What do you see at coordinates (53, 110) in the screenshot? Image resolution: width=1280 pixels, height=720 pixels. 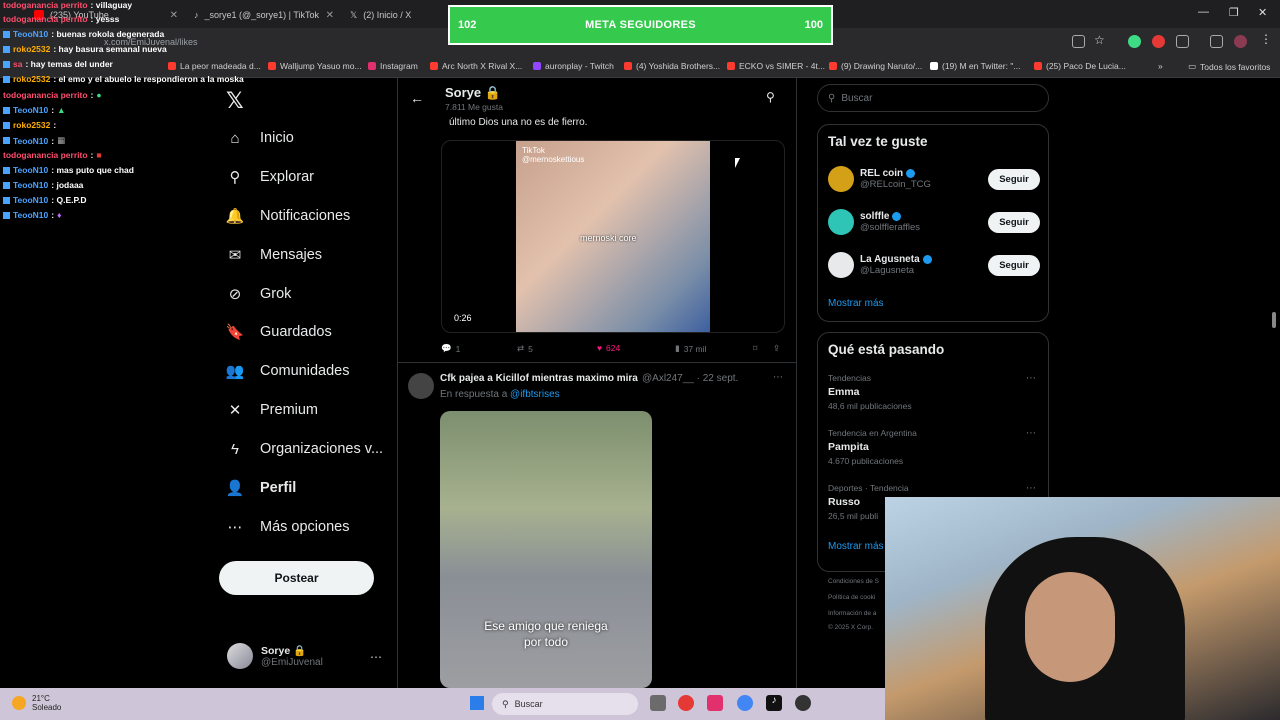 I see `chat-text: :` at bounding box center [53, 110].